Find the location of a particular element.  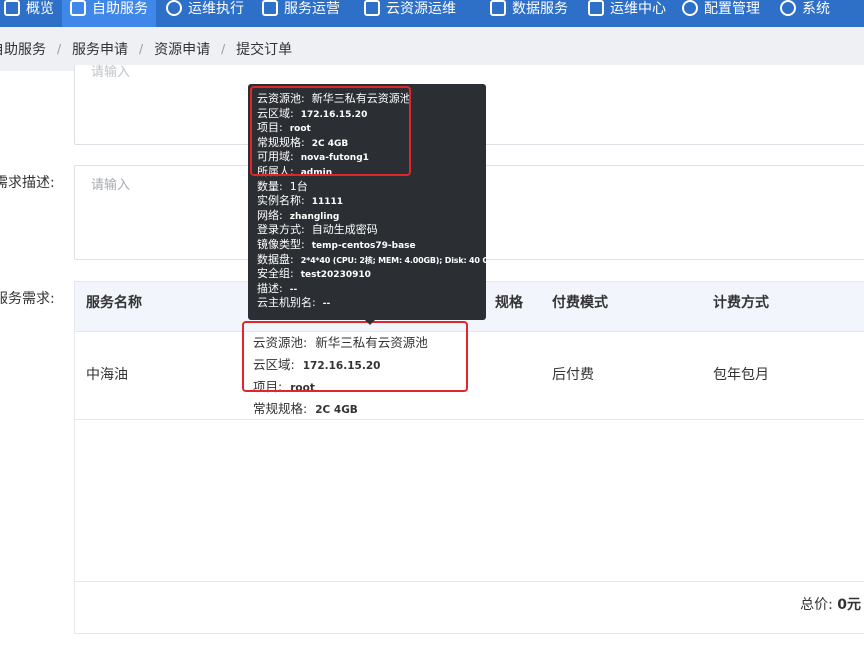

system-icon is located at coordinates (788, 8).